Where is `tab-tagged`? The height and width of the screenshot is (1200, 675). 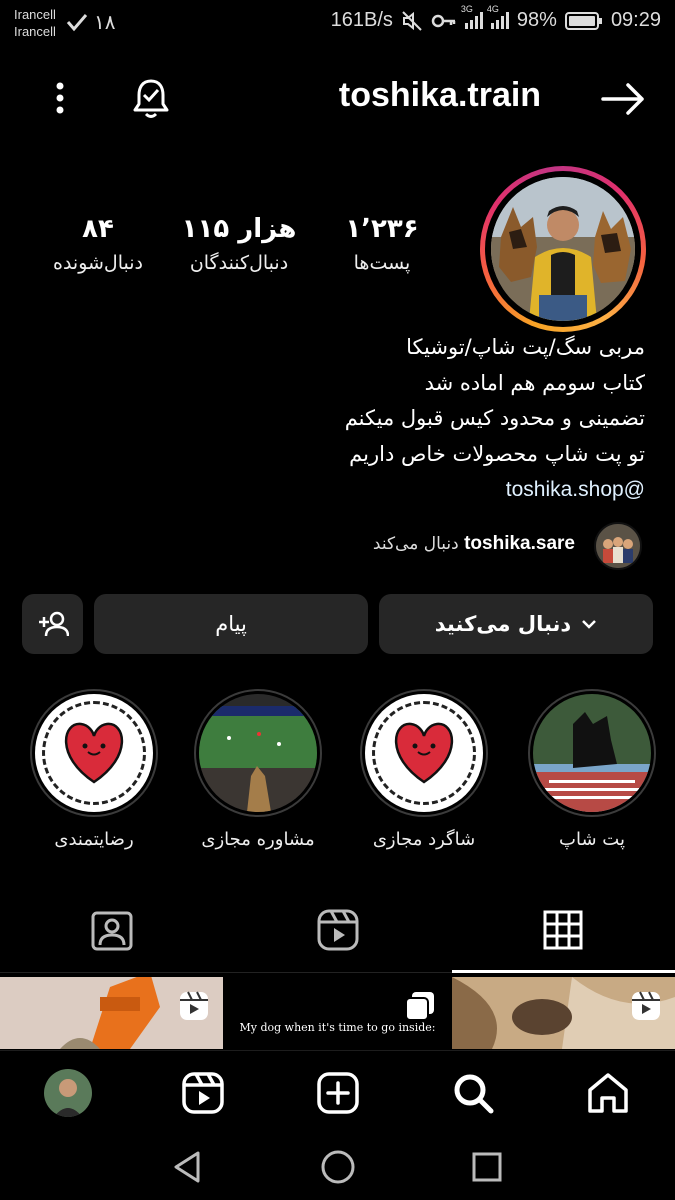 tab-tagged is located at coordinates (112, 930).